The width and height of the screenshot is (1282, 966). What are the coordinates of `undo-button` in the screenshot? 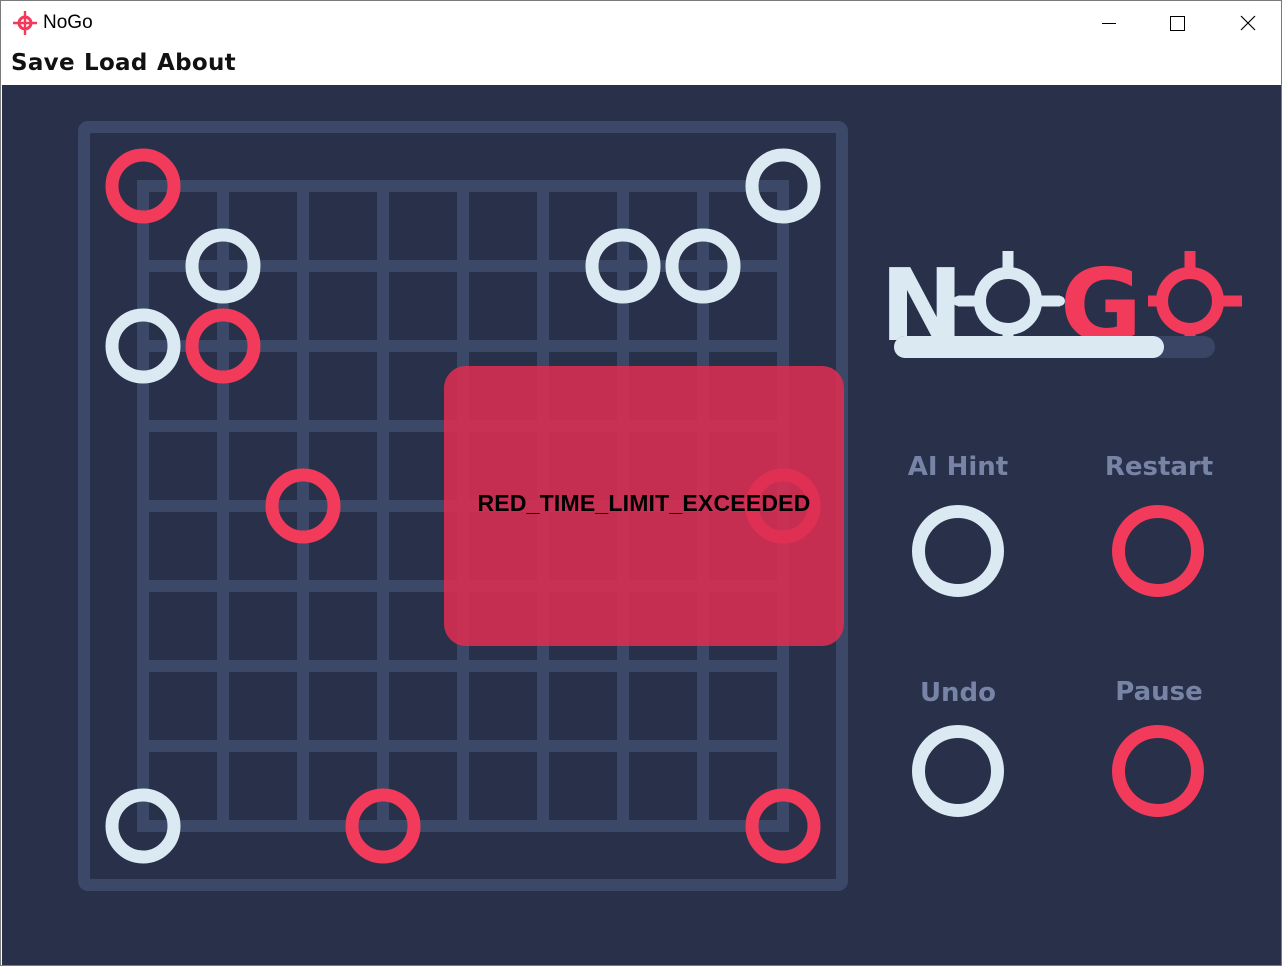 It's located at (958, 771).